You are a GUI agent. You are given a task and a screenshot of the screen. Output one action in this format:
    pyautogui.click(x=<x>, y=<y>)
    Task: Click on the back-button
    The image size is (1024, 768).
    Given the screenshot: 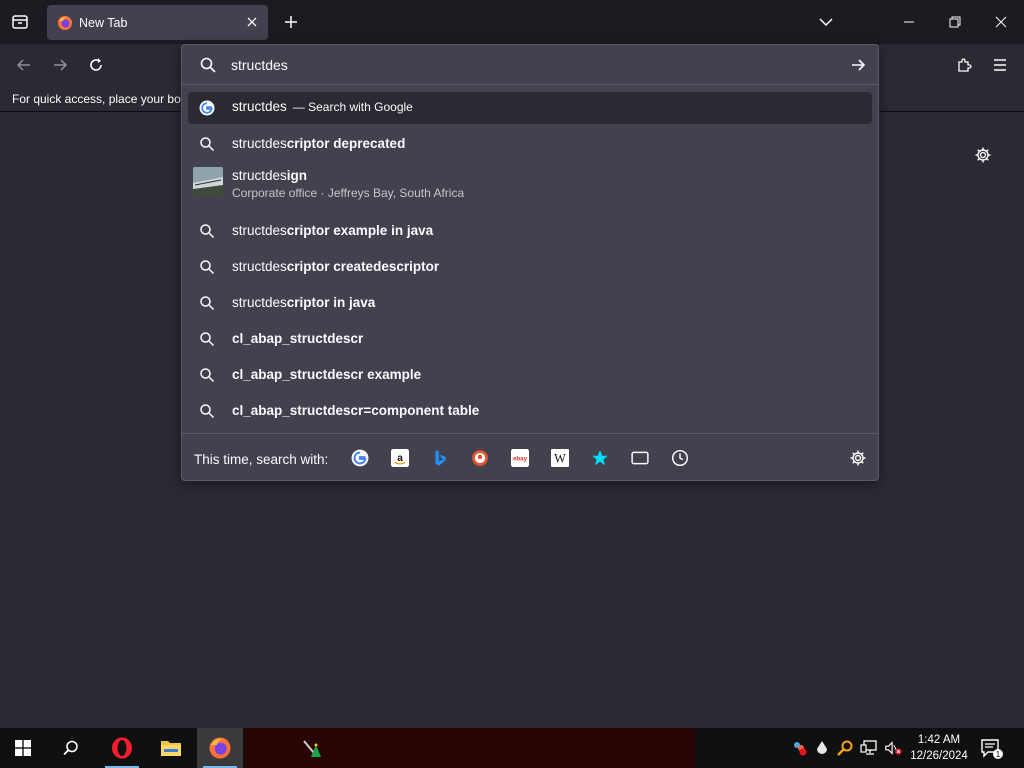 What is the action you would take?
    pyautogui.click(x=24, y=65)
    